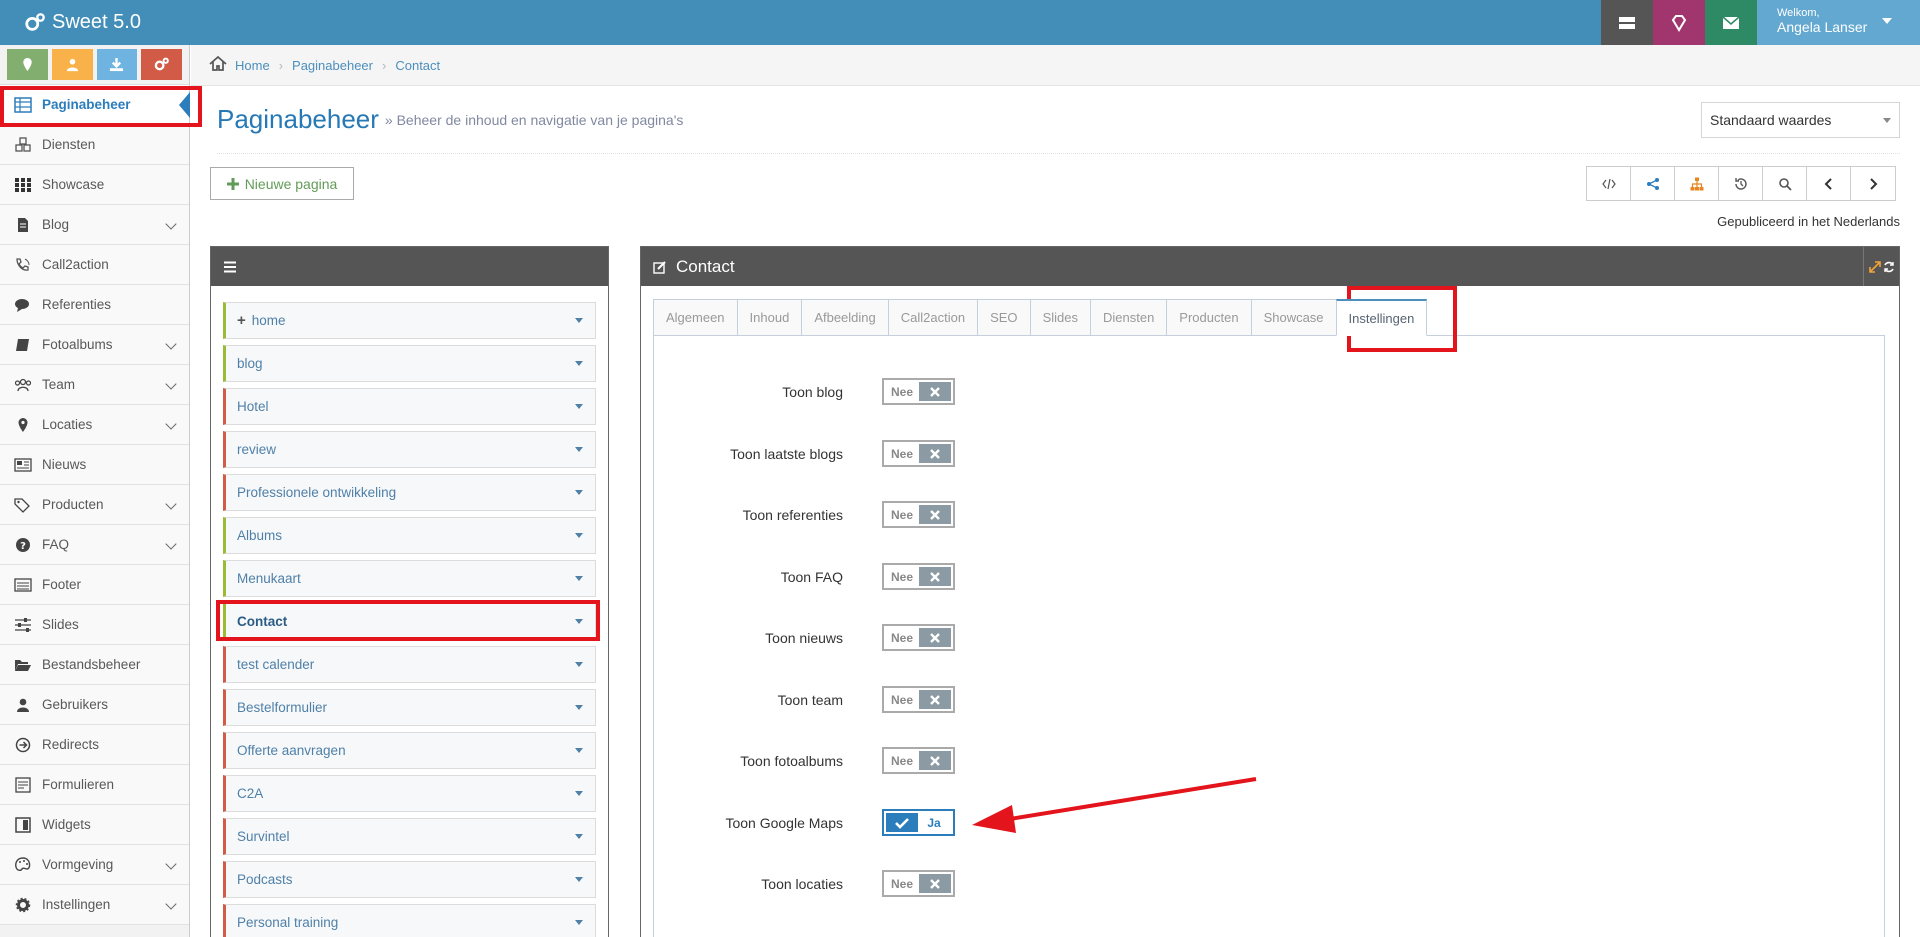 This screenshot has height=937, width=1920. What do you see at coordinates (1653, 183) in the screenshot?
I see `share-button` at bounding box center [1653, 183].